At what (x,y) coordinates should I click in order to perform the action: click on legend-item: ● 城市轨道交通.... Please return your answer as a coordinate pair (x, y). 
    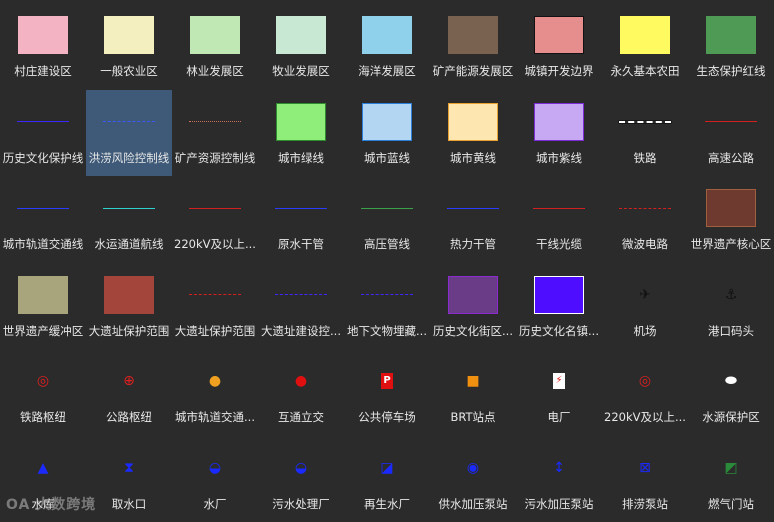
    Looking at the image, I should click on (215, 392).